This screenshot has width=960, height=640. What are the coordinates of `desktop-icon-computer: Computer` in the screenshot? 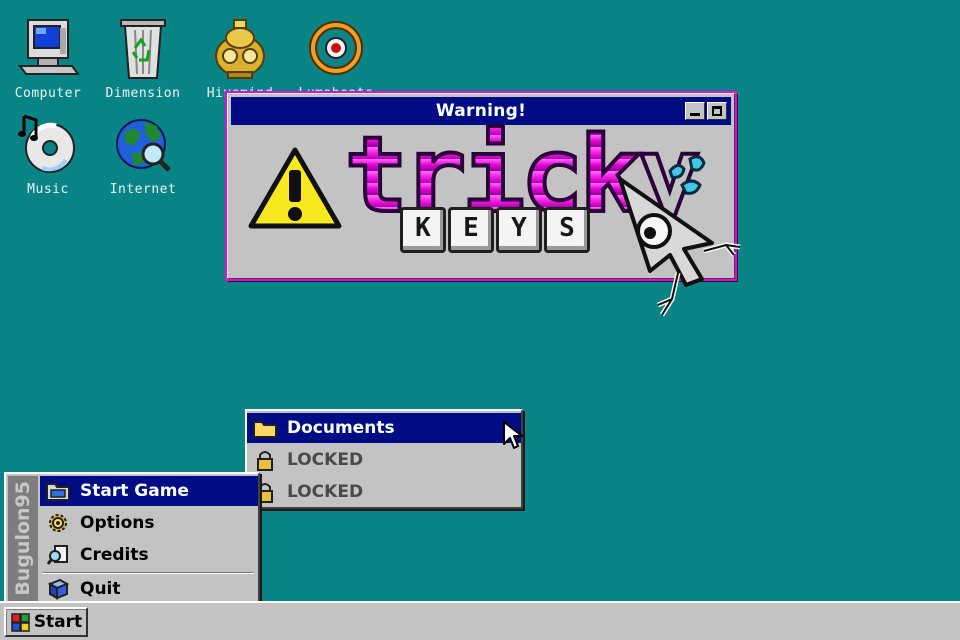 It's located at (48, 58).